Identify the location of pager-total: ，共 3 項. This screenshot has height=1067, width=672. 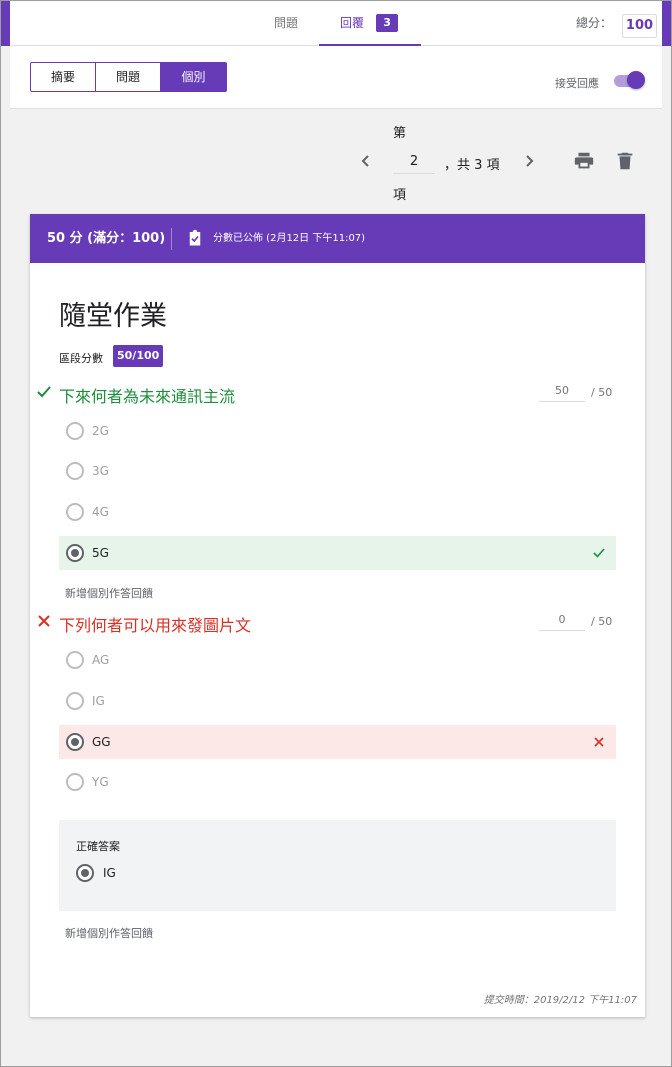
(472, 165).